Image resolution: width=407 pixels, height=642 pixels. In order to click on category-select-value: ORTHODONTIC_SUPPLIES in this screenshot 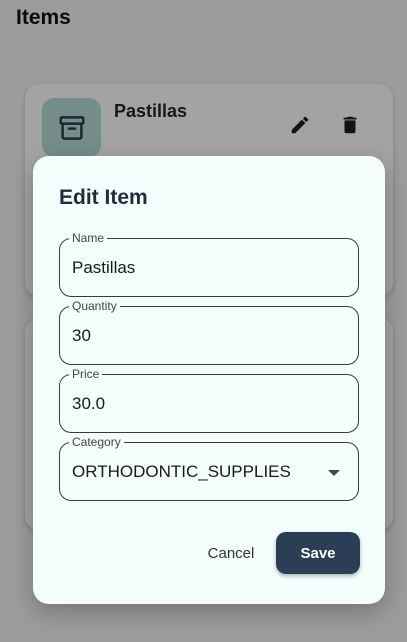, I will do `click(181, 472)`.